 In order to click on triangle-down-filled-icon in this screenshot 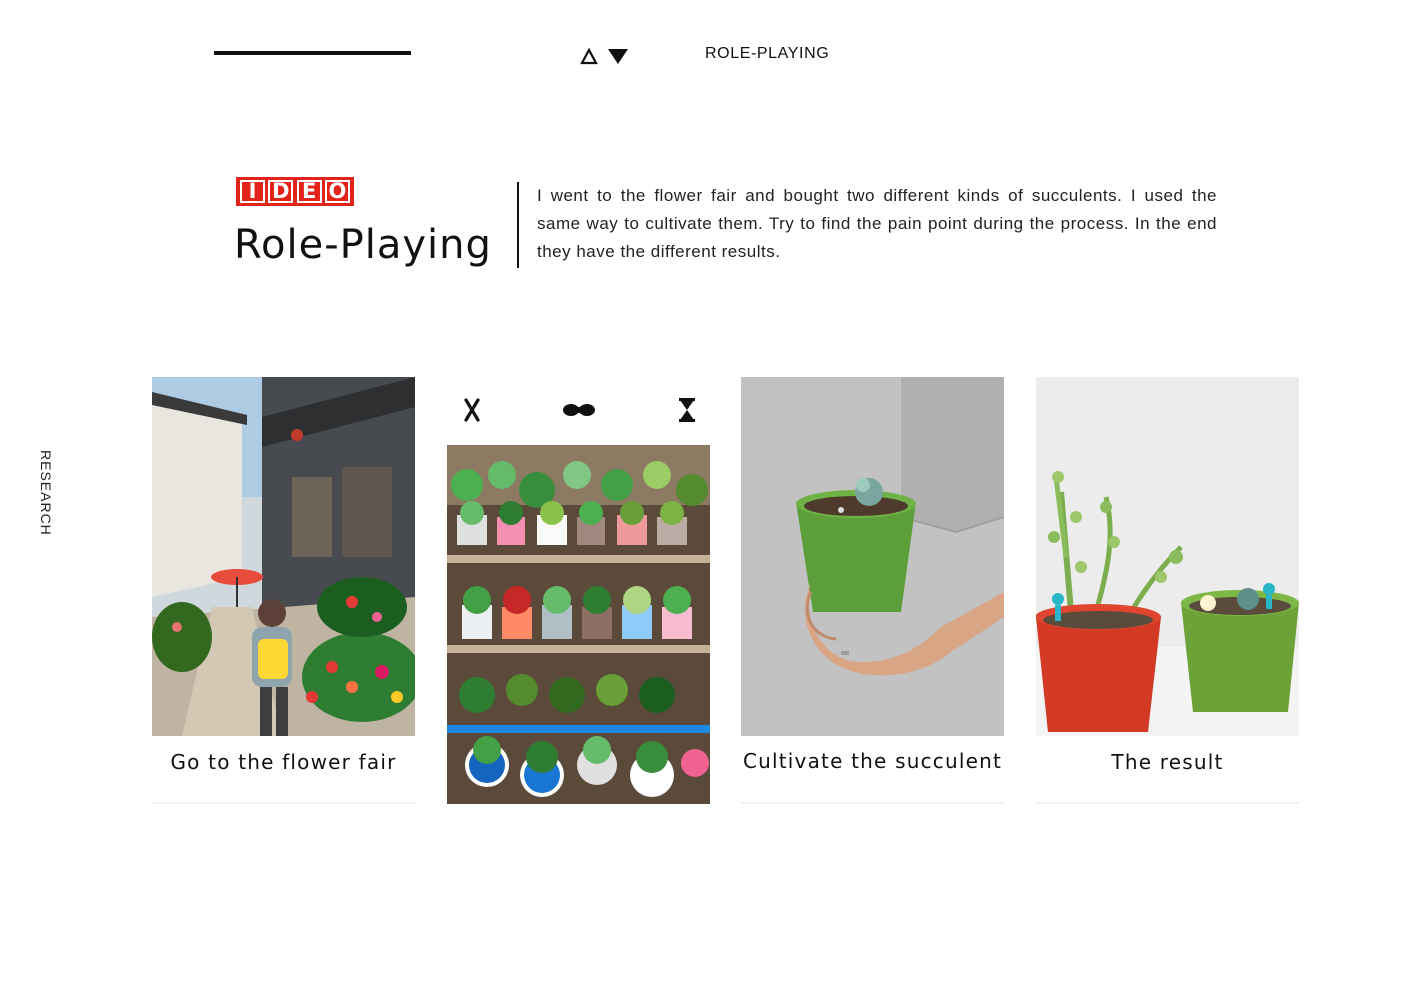, I will do `click(618, 56)`.